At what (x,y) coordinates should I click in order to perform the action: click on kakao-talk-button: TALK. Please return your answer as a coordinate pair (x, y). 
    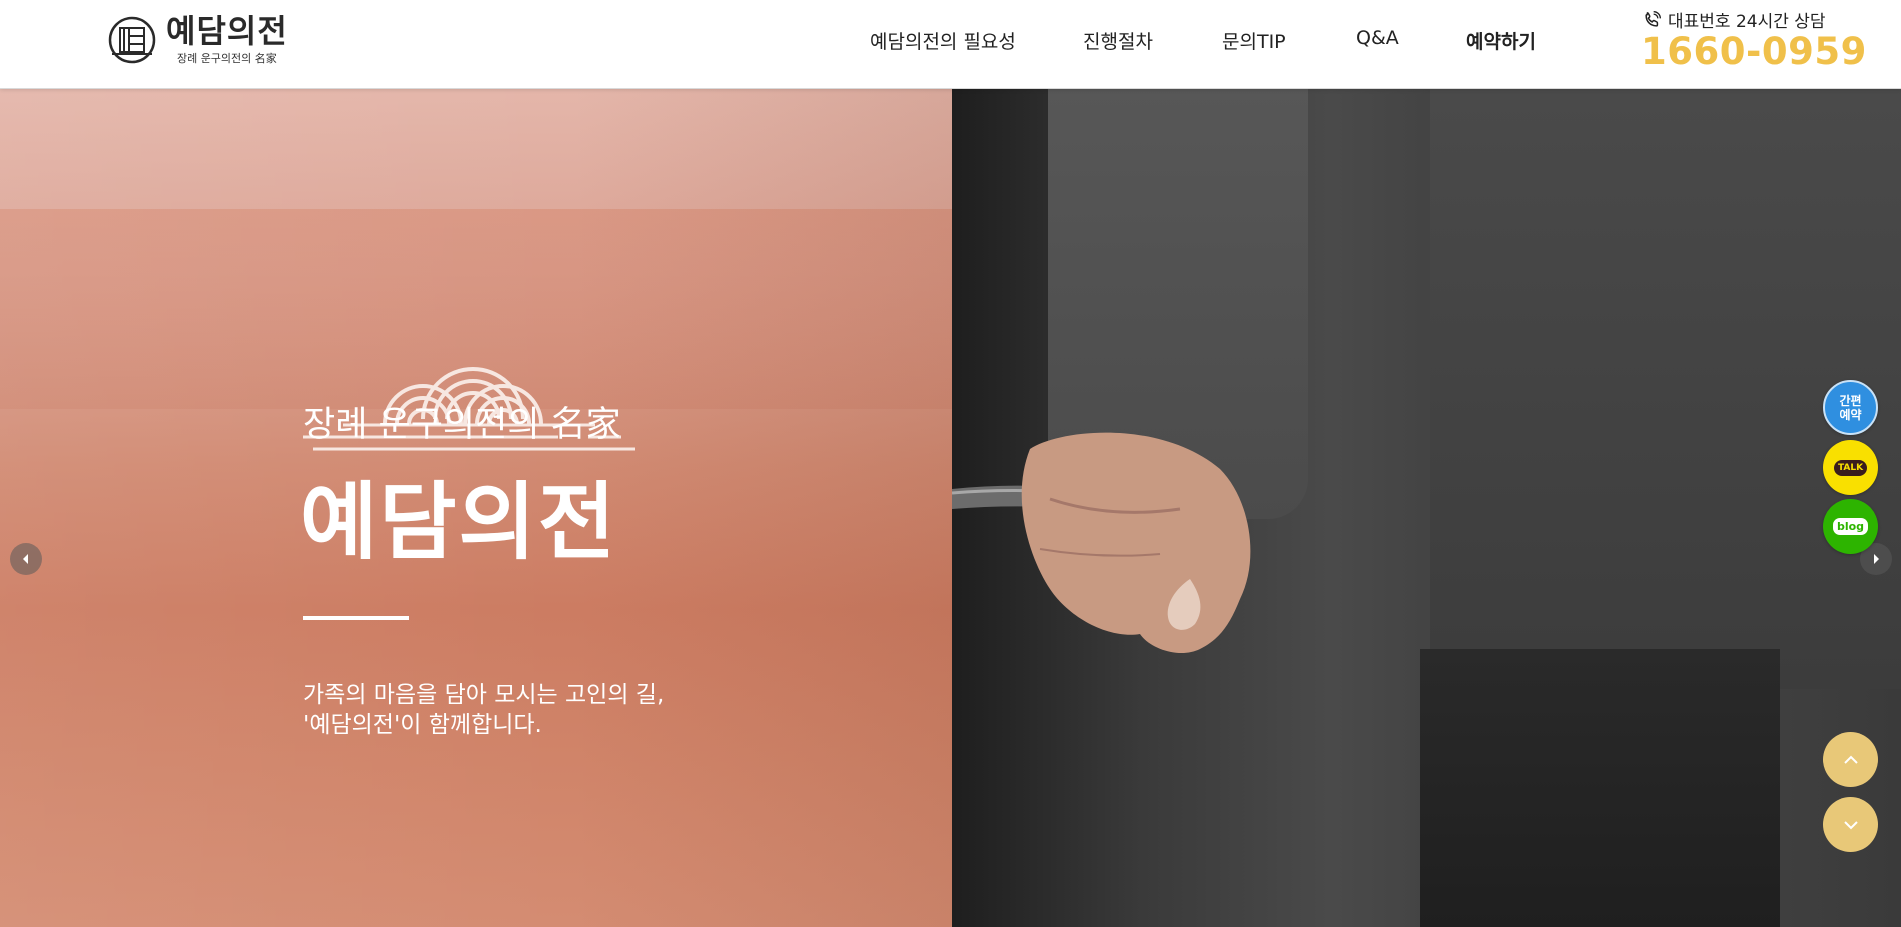
    Looking at the image, I should click on (1850, 467).